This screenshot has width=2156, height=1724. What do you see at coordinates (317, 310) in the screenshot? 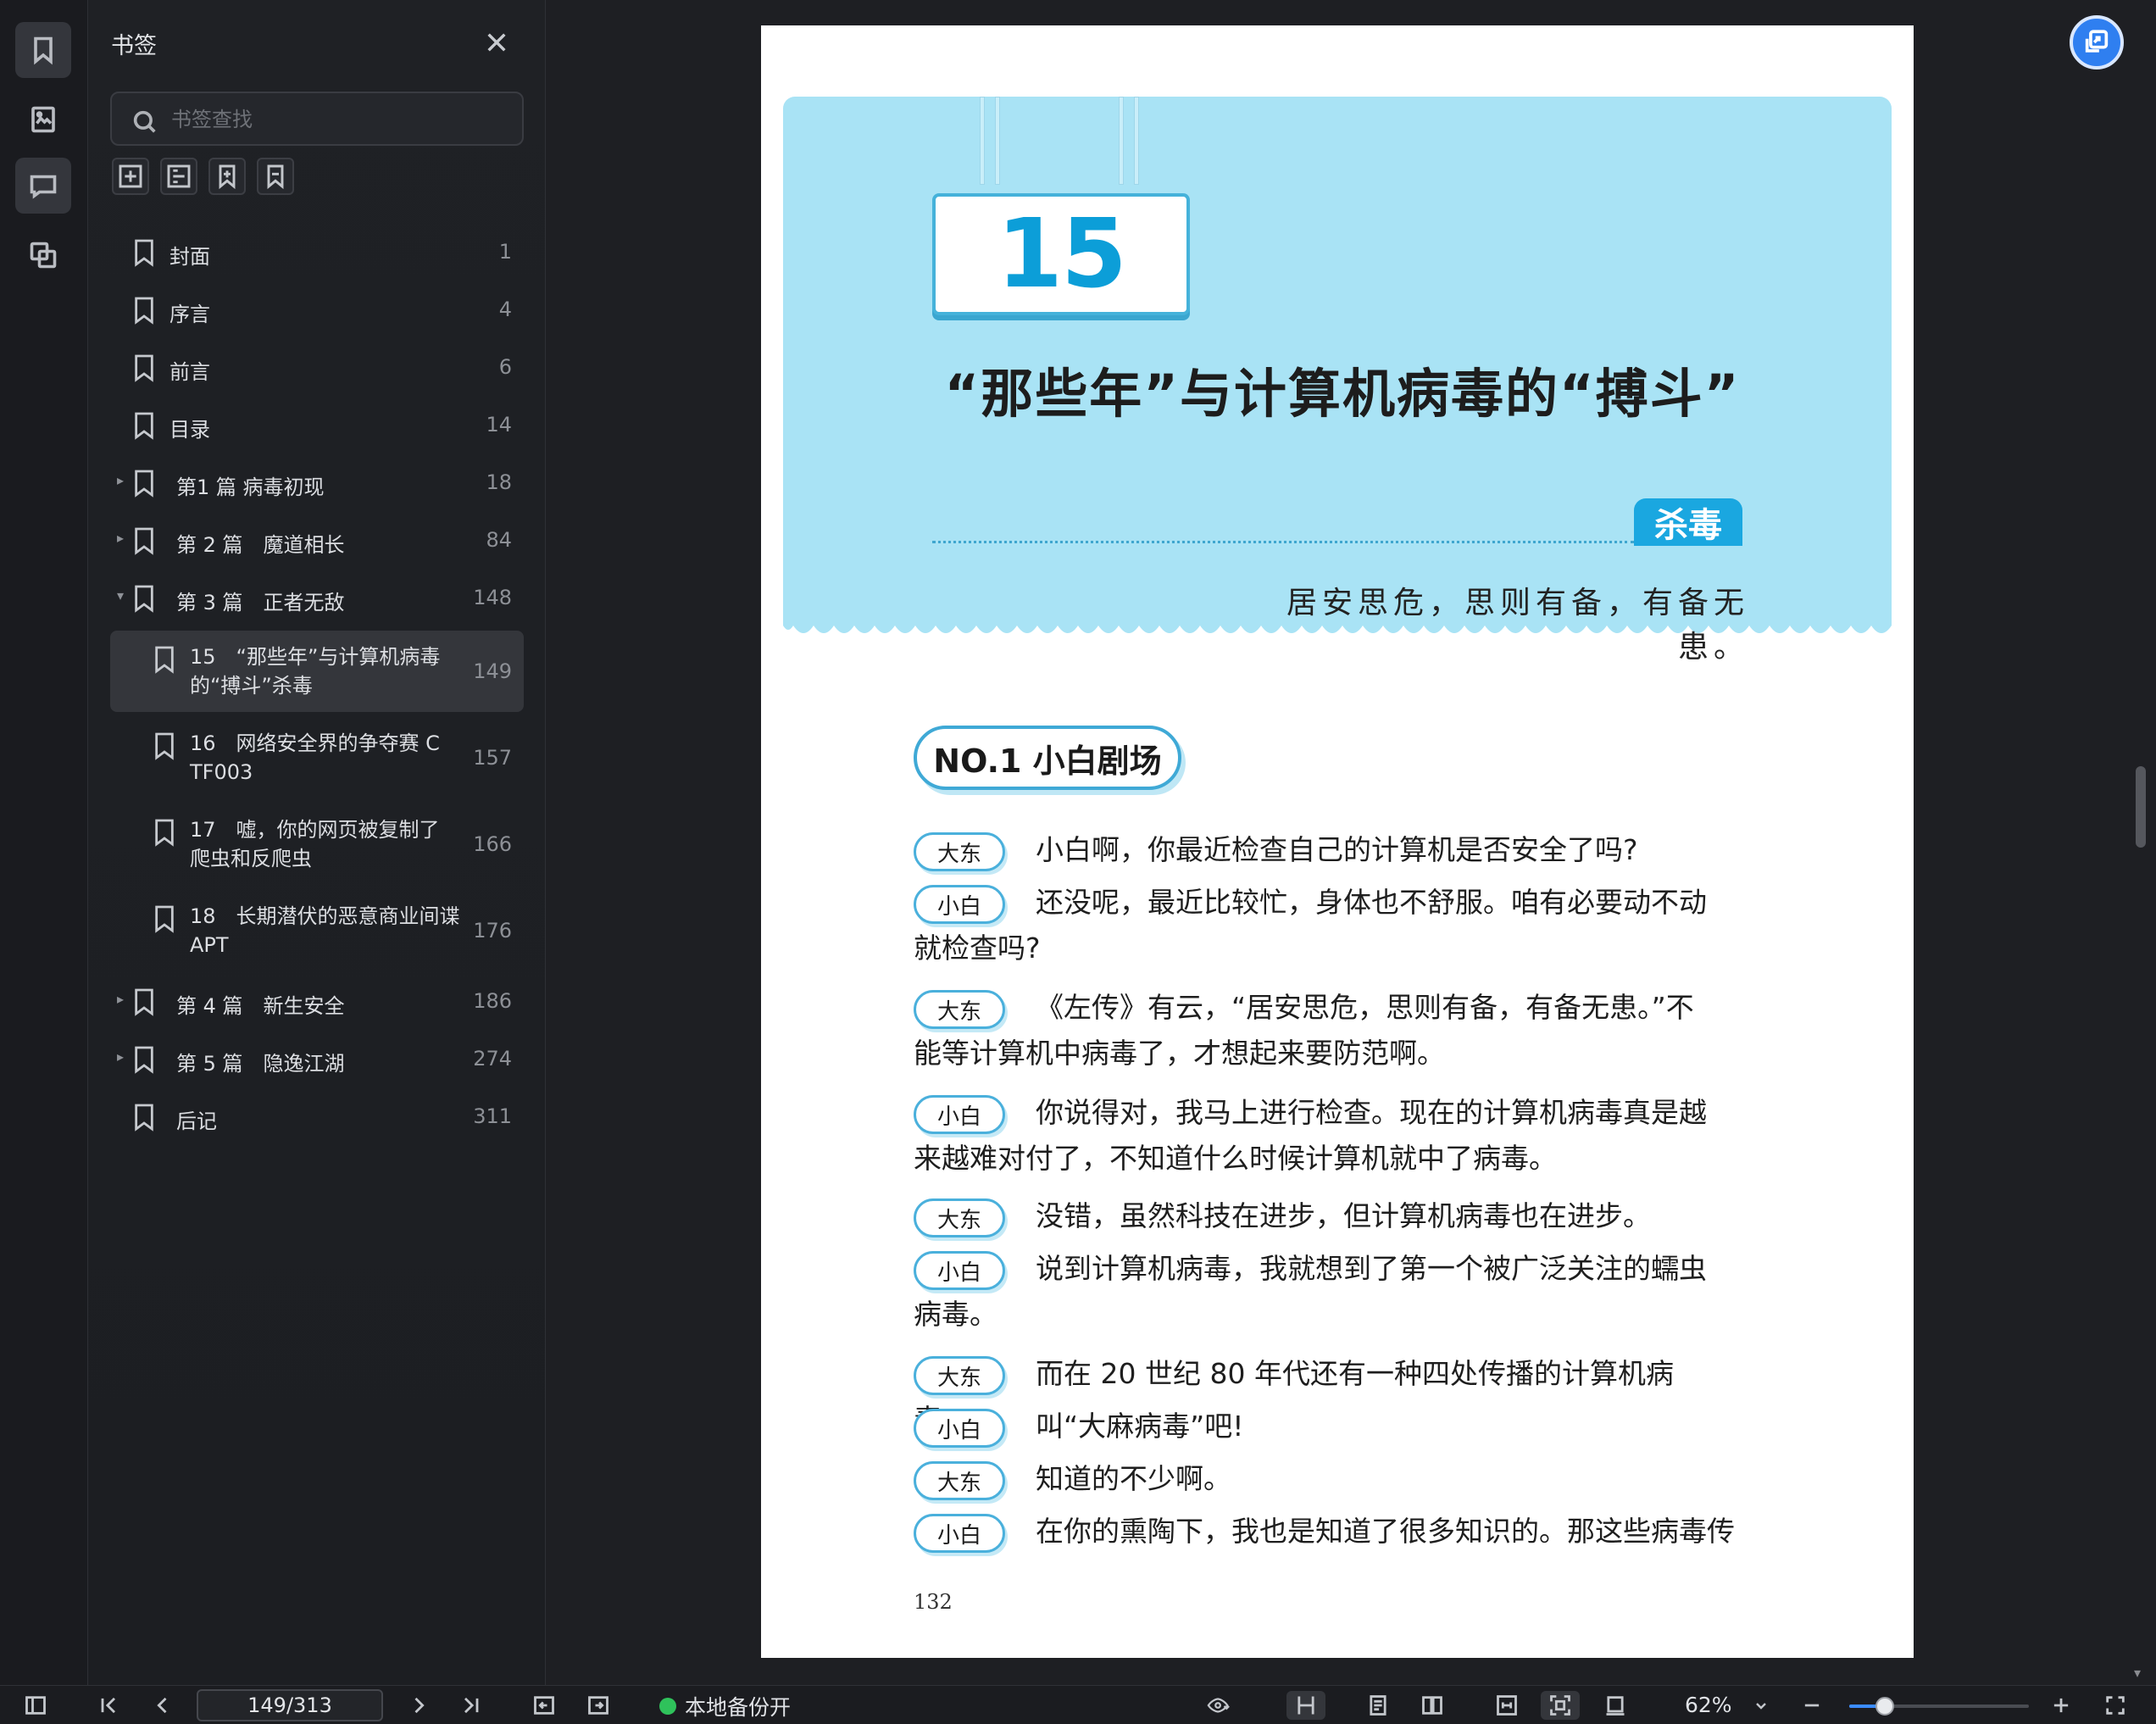
I see `bookmark-item: 序言 4` at bounding box center [317, 310].